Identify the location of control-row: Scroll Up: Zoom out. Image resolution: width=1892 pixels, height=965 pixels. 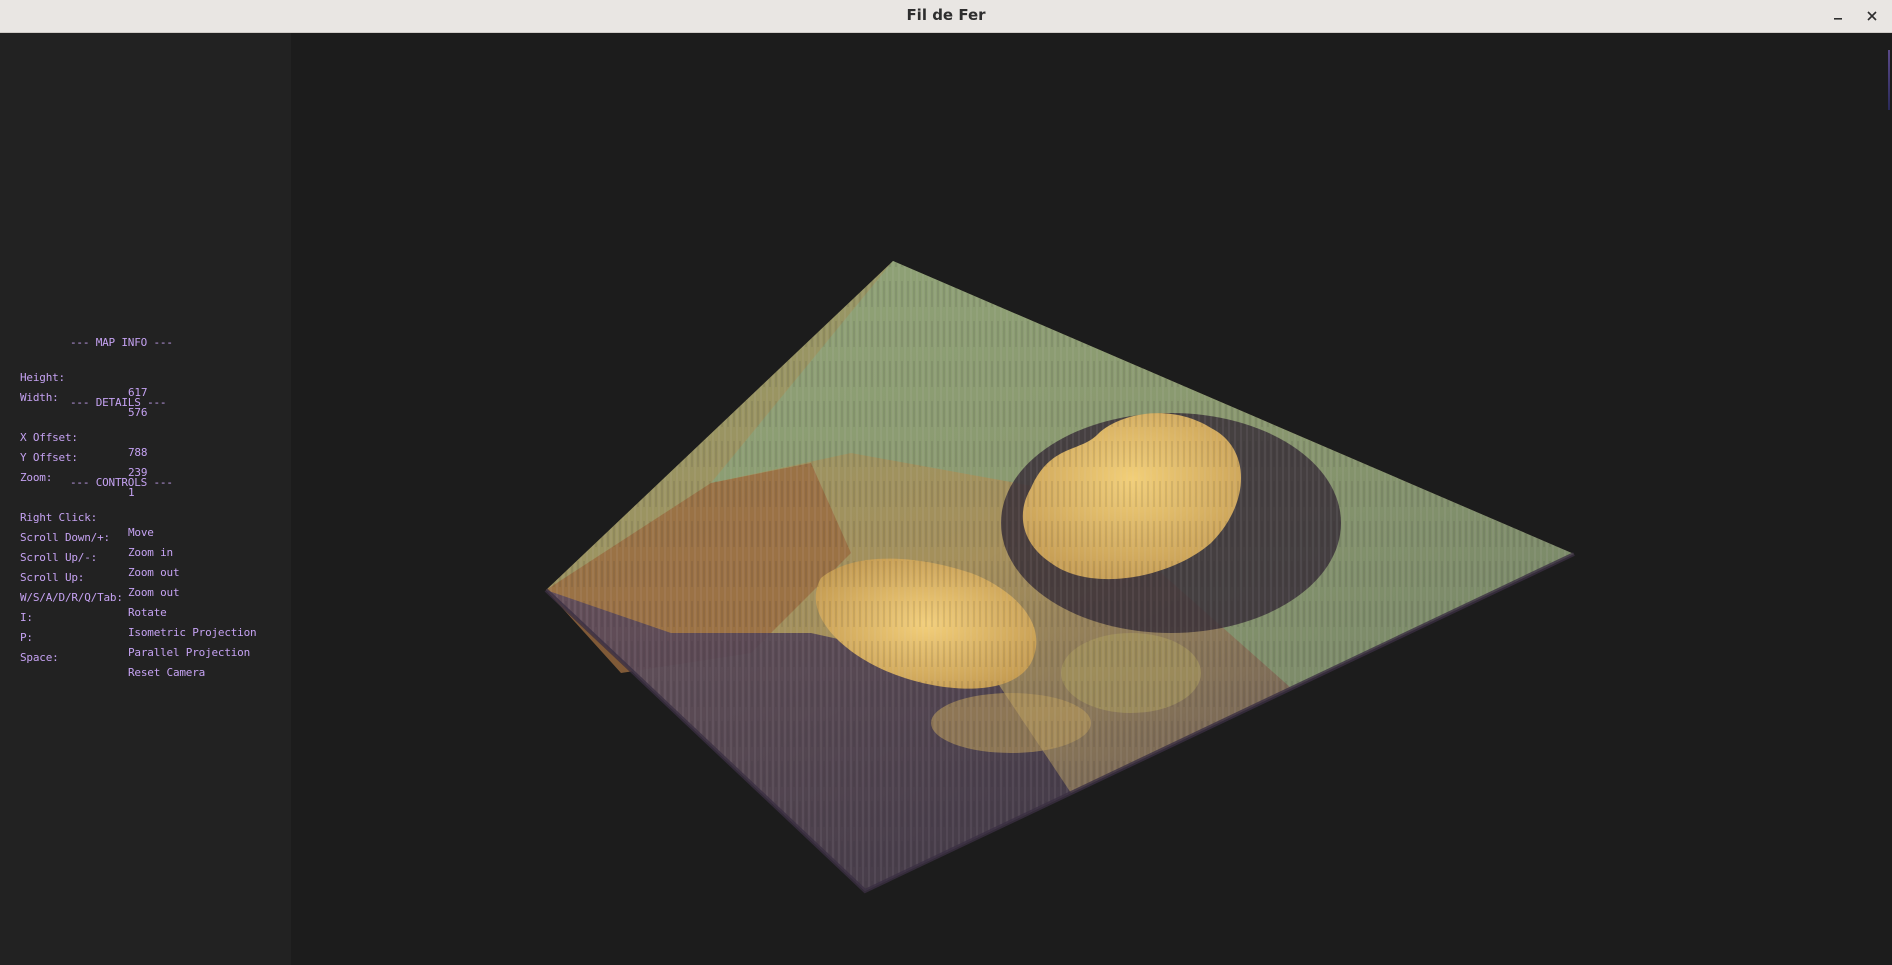
(100, 577).